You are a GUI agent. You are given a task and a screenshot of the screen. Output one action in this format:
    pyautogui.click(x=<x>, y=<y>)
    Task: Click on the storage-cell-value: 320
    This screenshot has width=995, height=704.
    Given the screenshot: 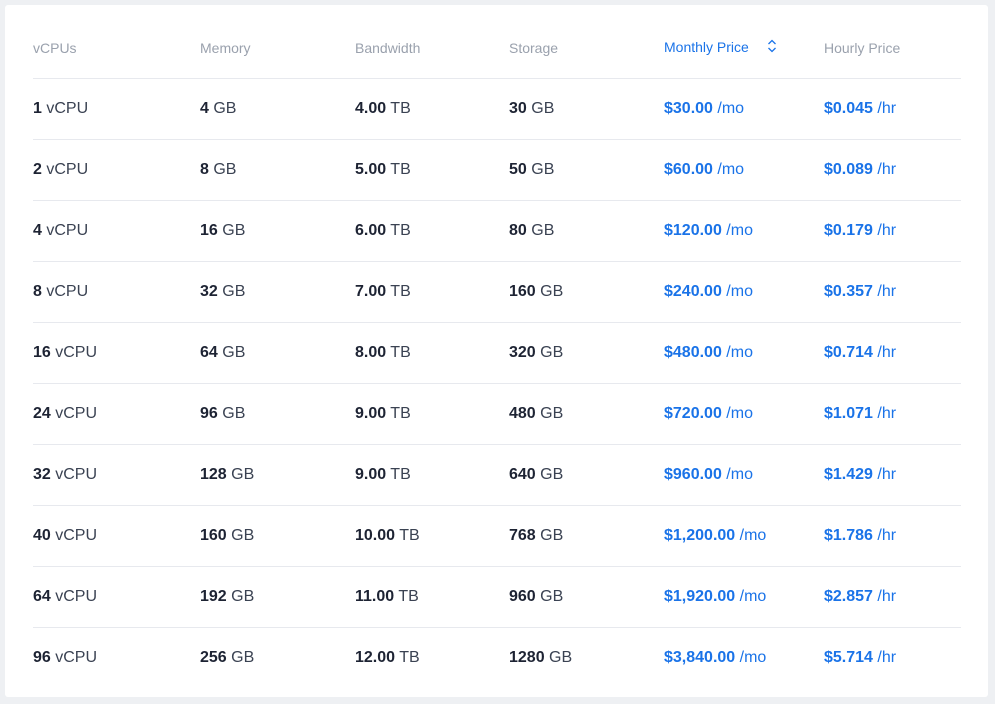 What is the action you would take?
    pyautogui.click(x=522, y=352)
    